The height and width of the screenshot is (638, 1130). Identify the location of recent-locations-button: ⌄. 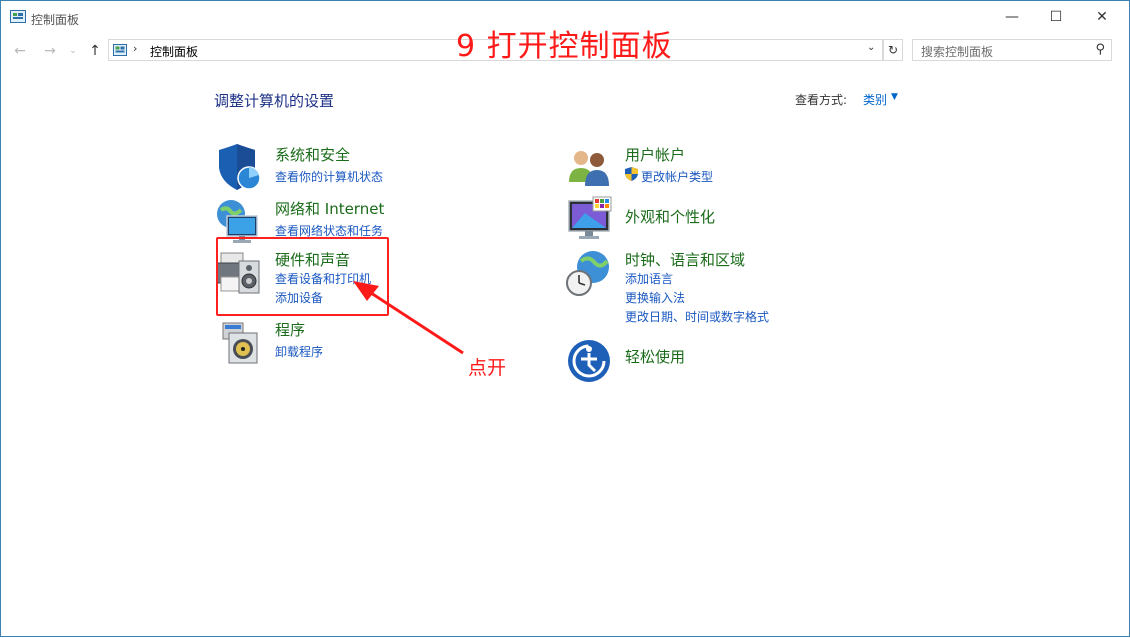
(73, 51).